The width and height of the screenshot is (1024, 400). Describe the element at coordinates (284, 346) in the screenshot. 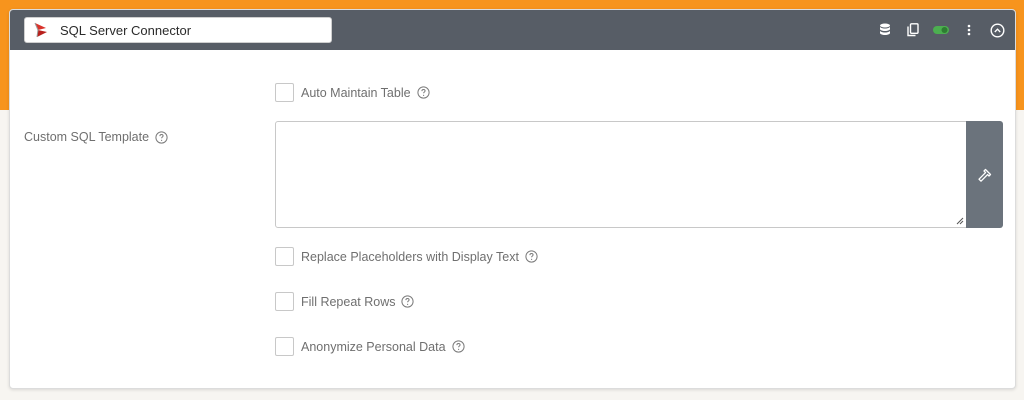

I see `anonymize-checkbox` at that location.